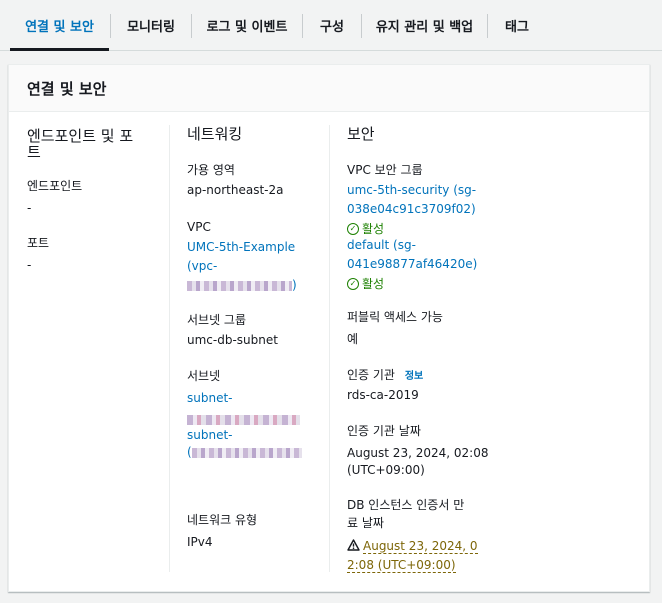 This screenshot has height=603, width=662. Describe the element at coordinates (386, 470) in the screenshot. I see `ca-date-value-line2: (UTC+09:00)` at that location.